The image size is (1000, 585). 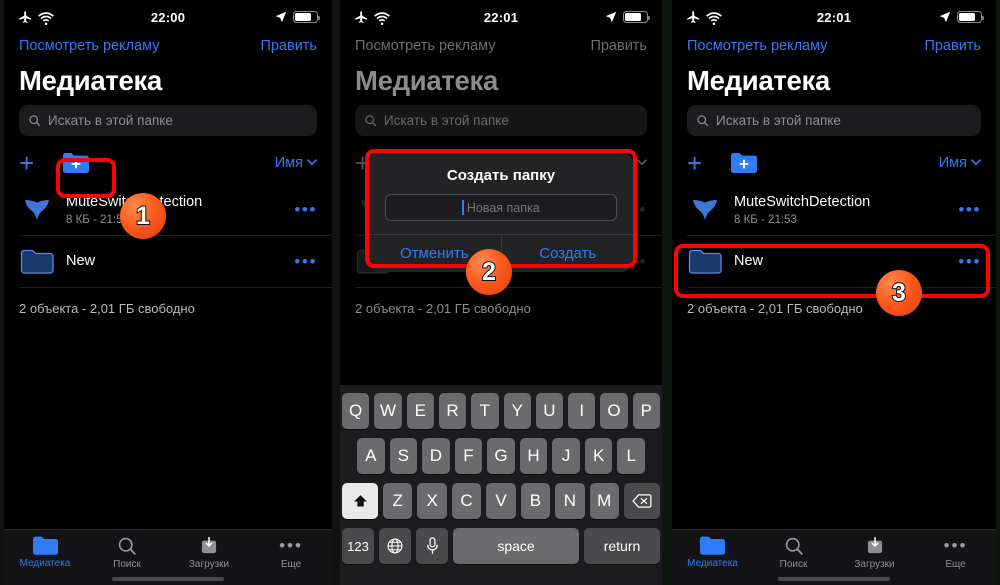 What do you see at coordinates (567, 253) in the screenshot?
I see `create-button: Создать` at bounding box center [567, 253].